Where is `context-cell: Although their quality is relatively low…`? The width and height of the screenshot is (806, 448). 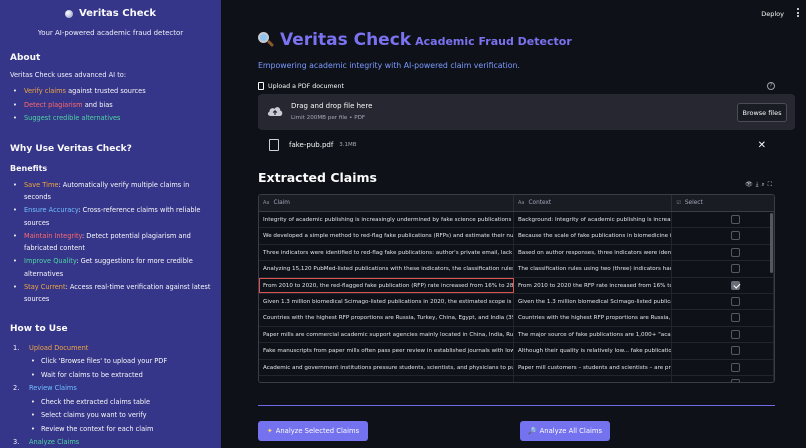
context-cell: Although their quality is relatively low… is located at coordinates (593, 351).